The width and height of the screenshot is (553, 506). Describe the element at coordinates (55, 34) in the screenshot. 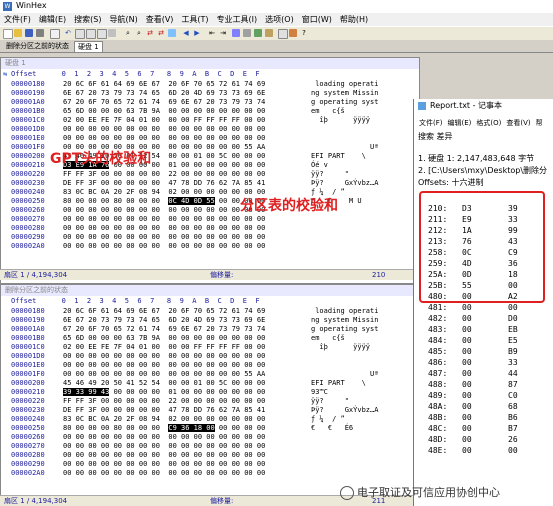

I see `properties-icon` at that location.